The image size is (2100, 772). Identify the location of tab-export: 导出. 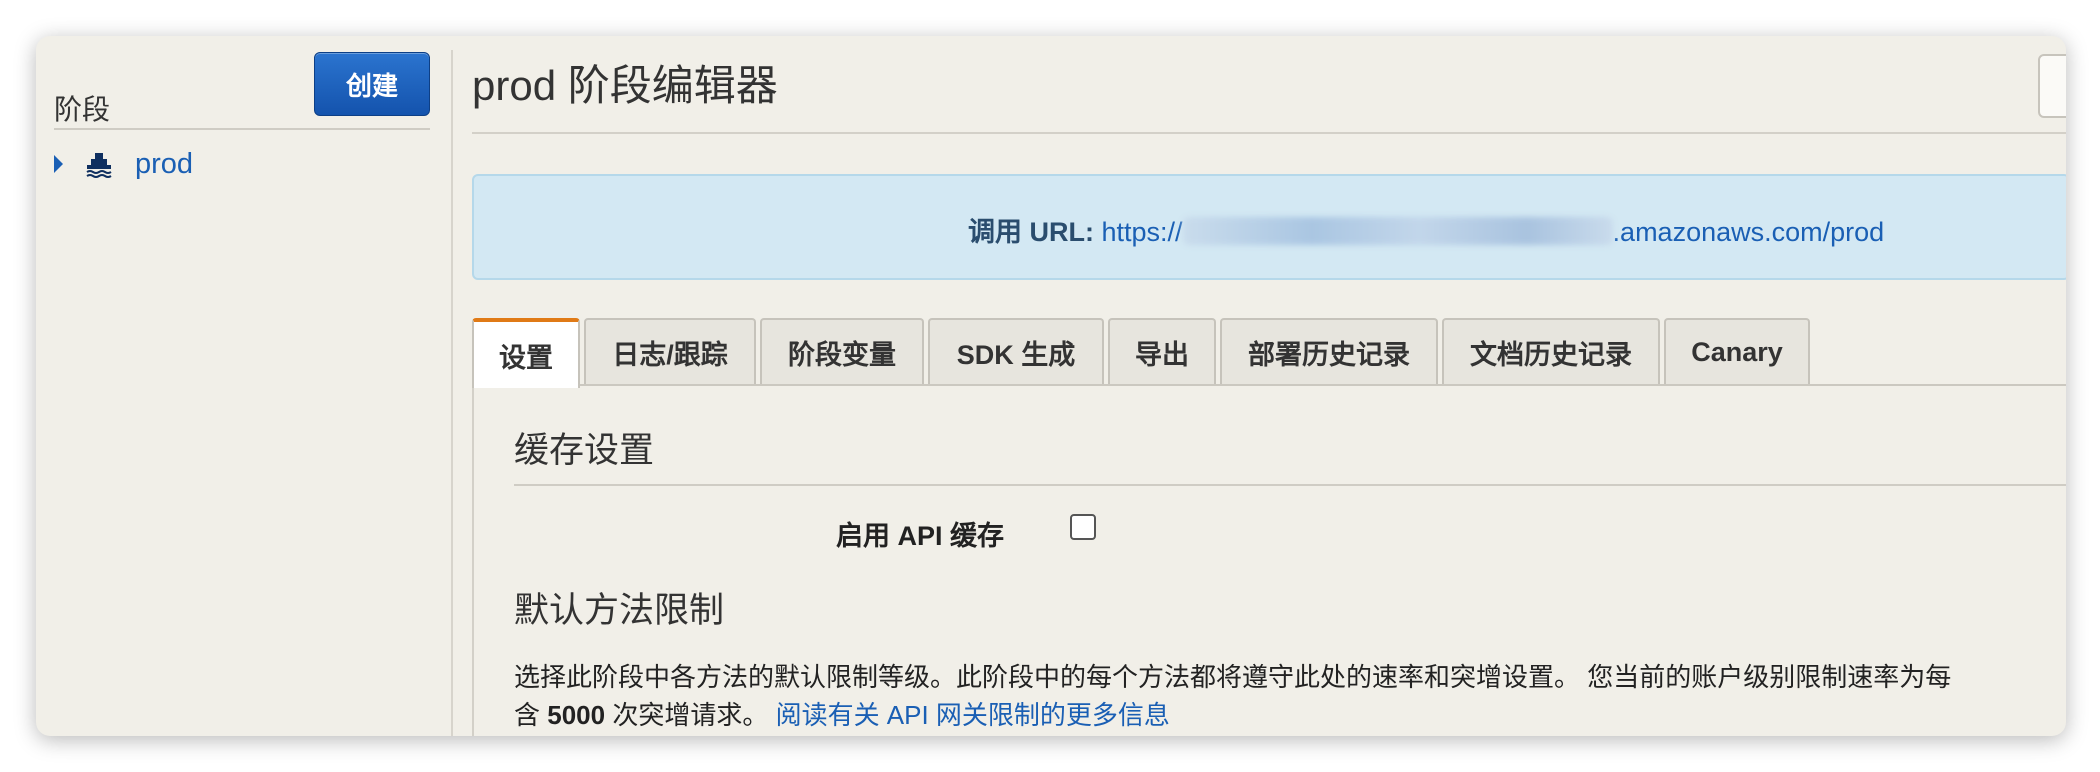
(1162, 351).